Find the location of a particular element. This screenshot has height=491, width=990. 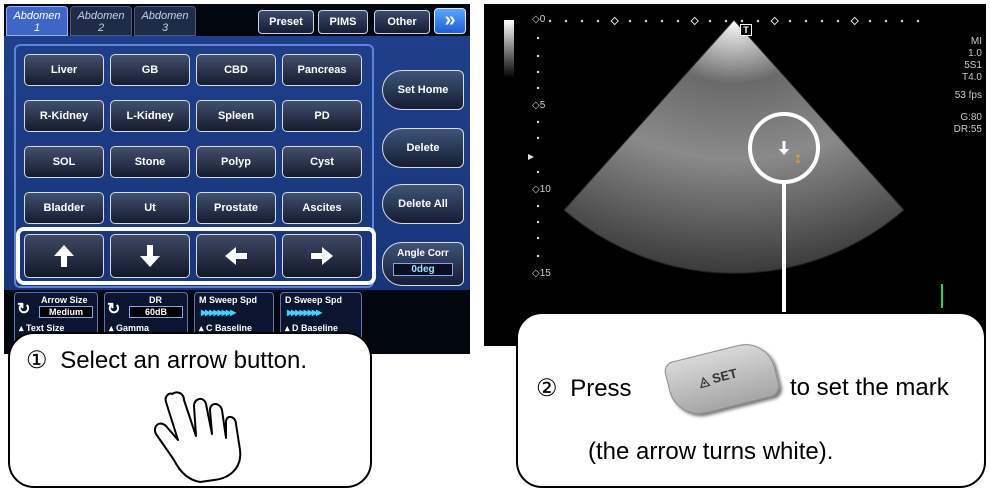

set-home-button: Set Home is located at coordinates (423, 90).